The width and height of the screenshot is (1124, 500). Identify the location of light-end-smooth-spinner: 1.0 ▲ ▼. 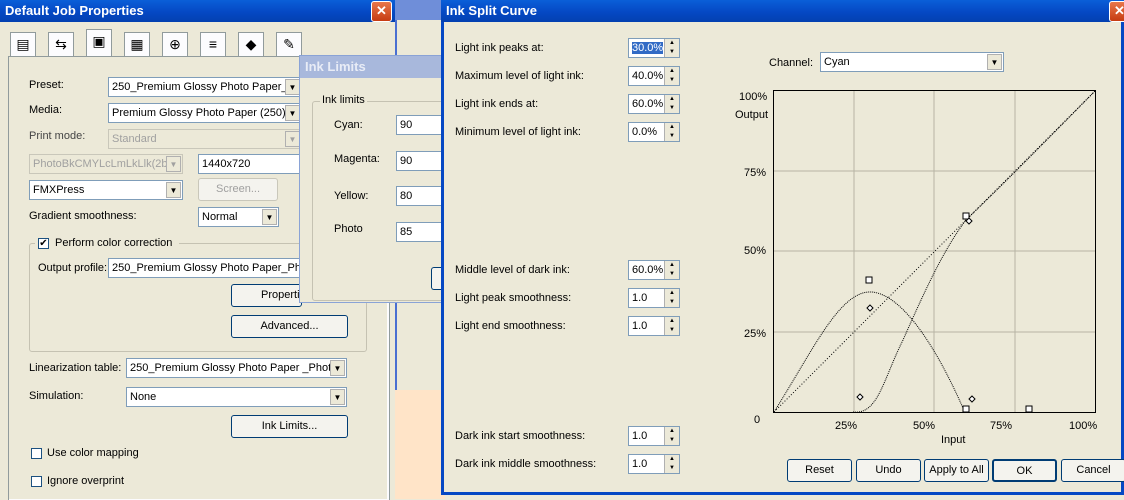
(654, 326).